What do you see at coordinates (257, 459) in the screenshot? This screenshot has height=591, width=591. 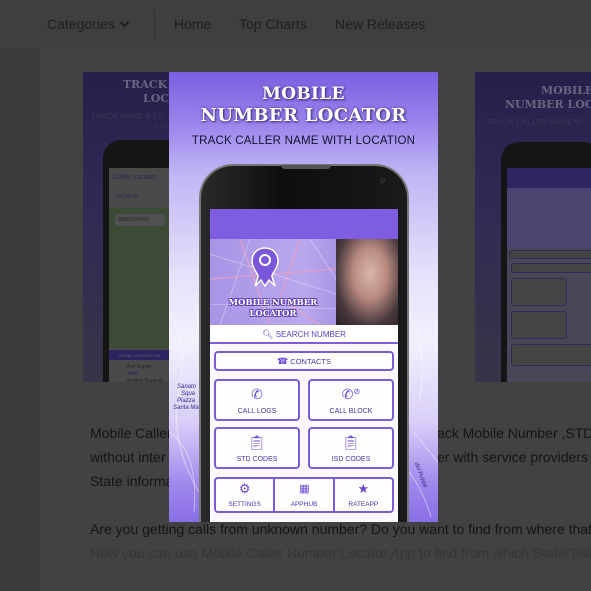 I see `std-codes-label: STD CODES` at bounding box center [257, 459].